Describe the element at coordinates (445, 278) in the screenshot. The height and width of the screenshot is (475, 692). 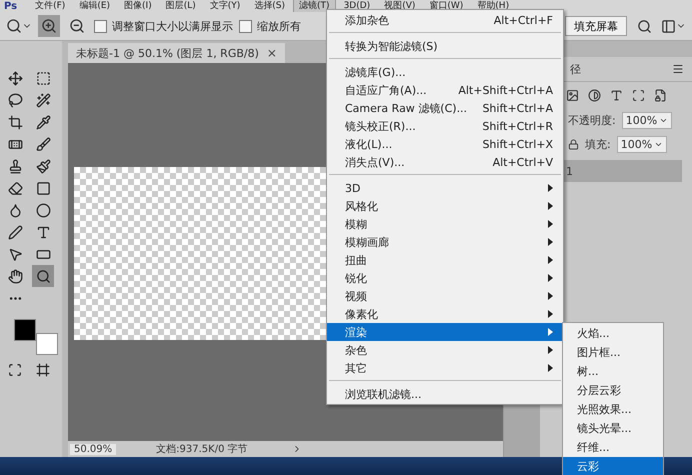
I see `menu-item: 锐化` at that location.